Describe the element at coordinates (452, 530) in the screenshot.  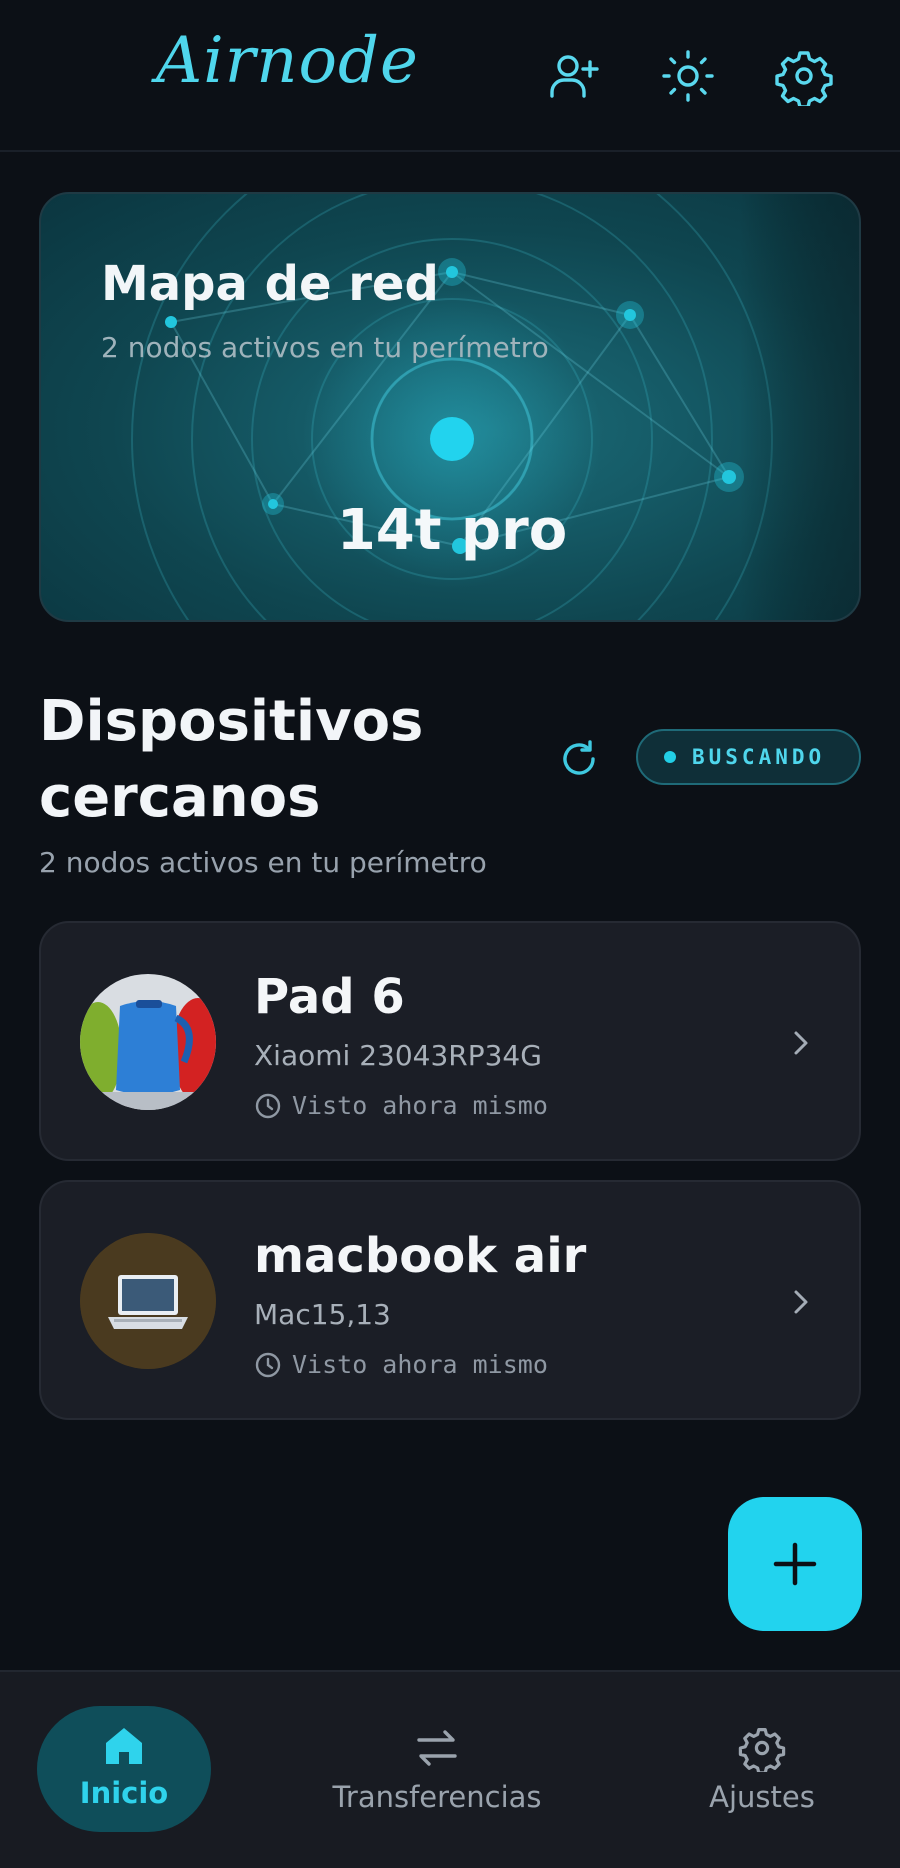
I see `center-device-label: 14t pro` at that location.